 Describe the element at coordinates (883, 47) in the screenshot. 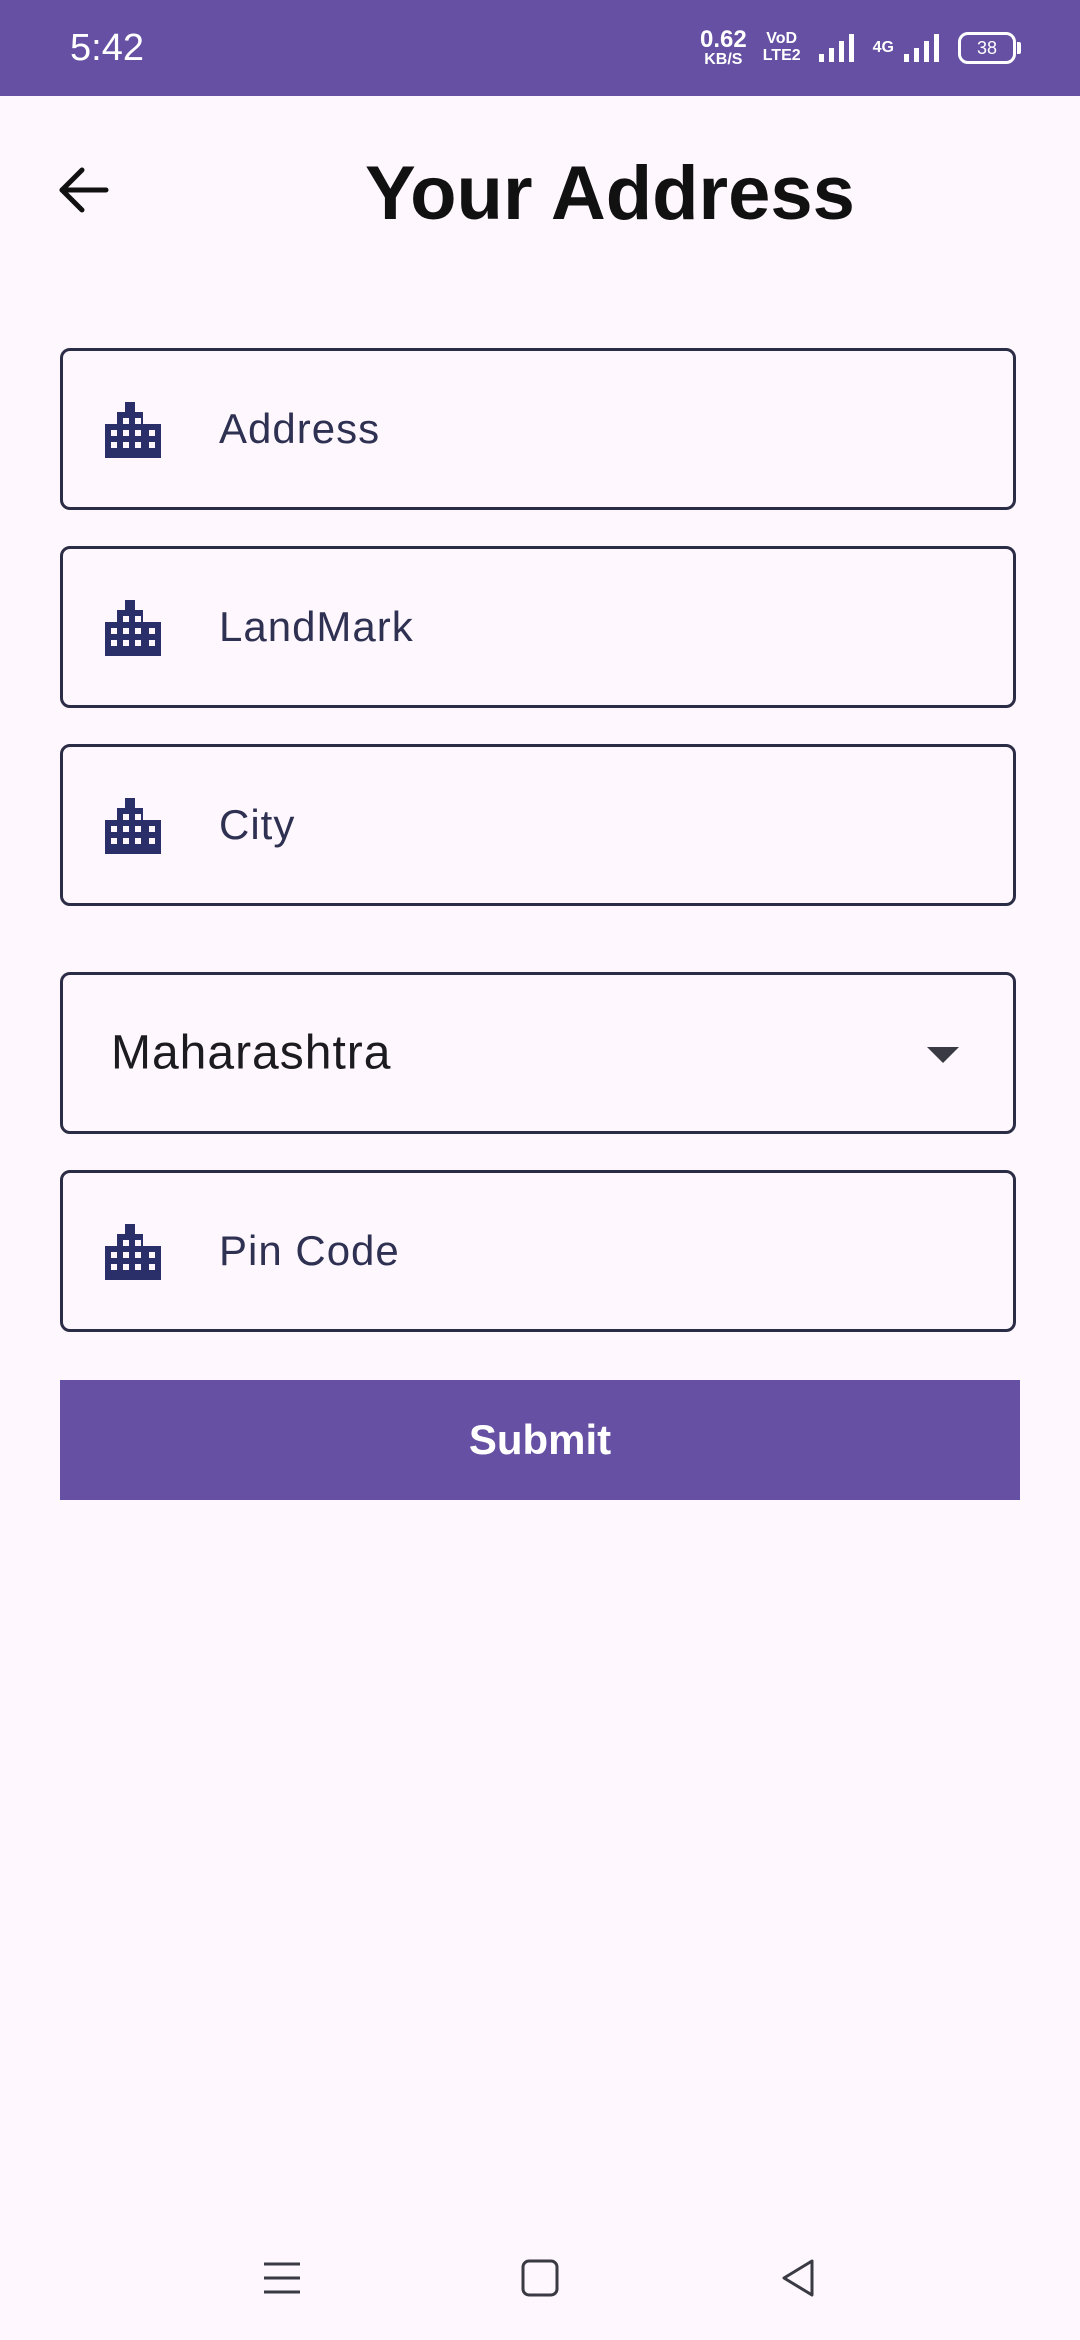

I see `network-type-label: 4G` at that location.